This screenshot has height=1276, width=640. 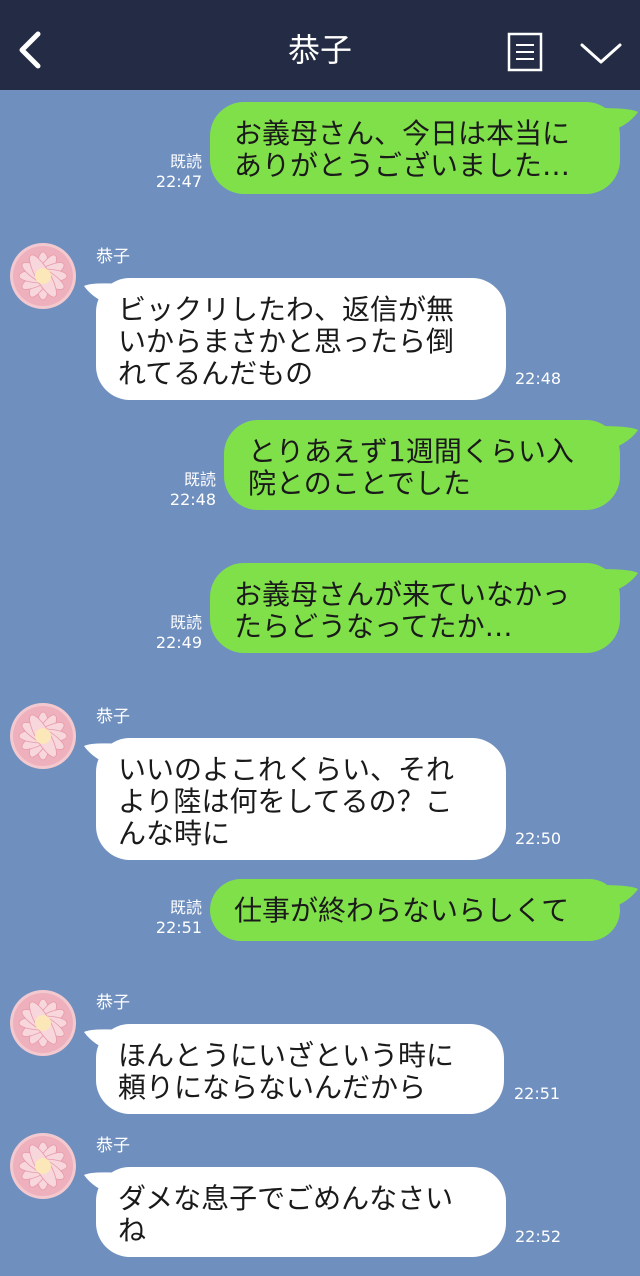 I want to click on message-status: 既読 22:51, so click(x=176, y=918).